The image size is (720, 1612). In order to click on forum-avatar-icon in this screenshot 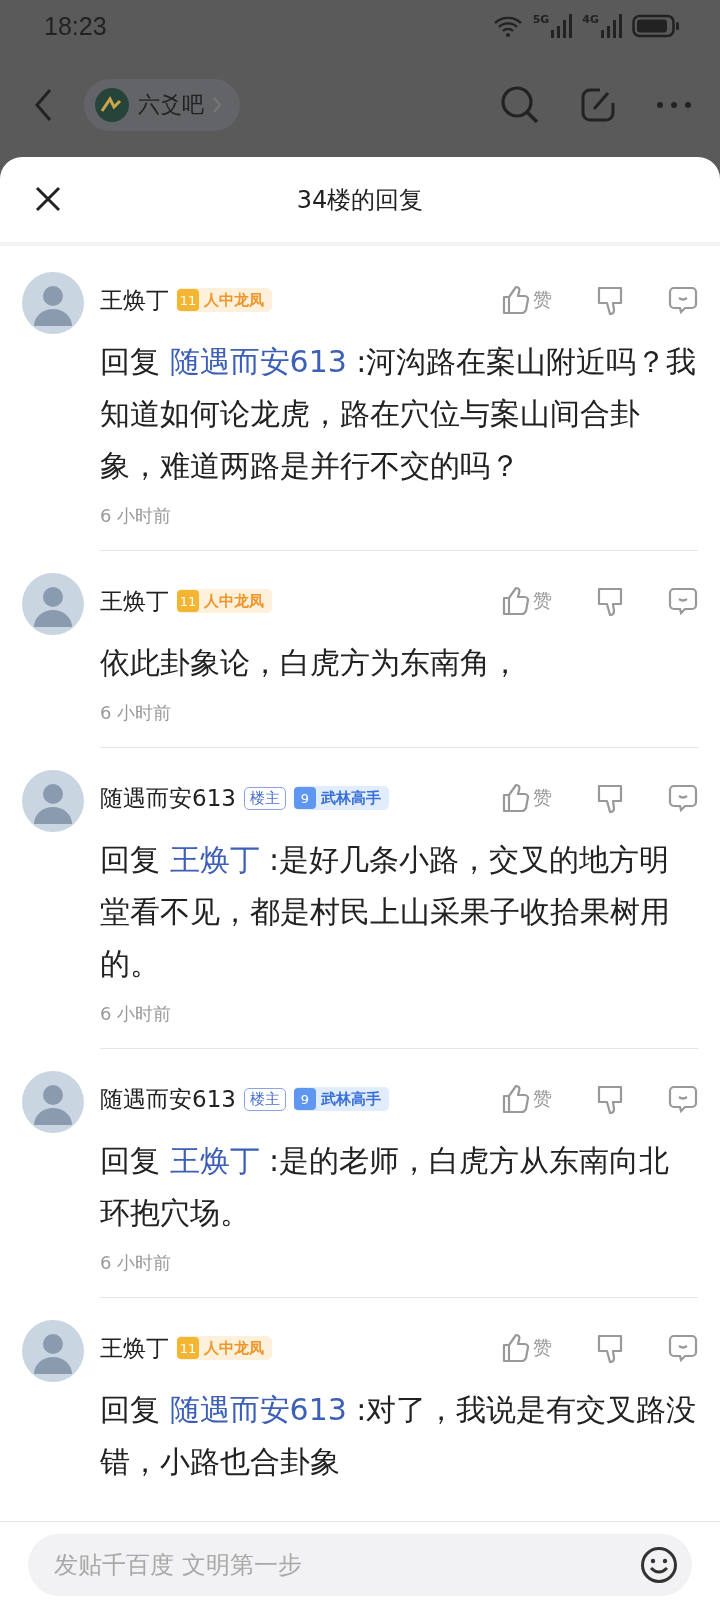, I will do `click(112, 104)`.